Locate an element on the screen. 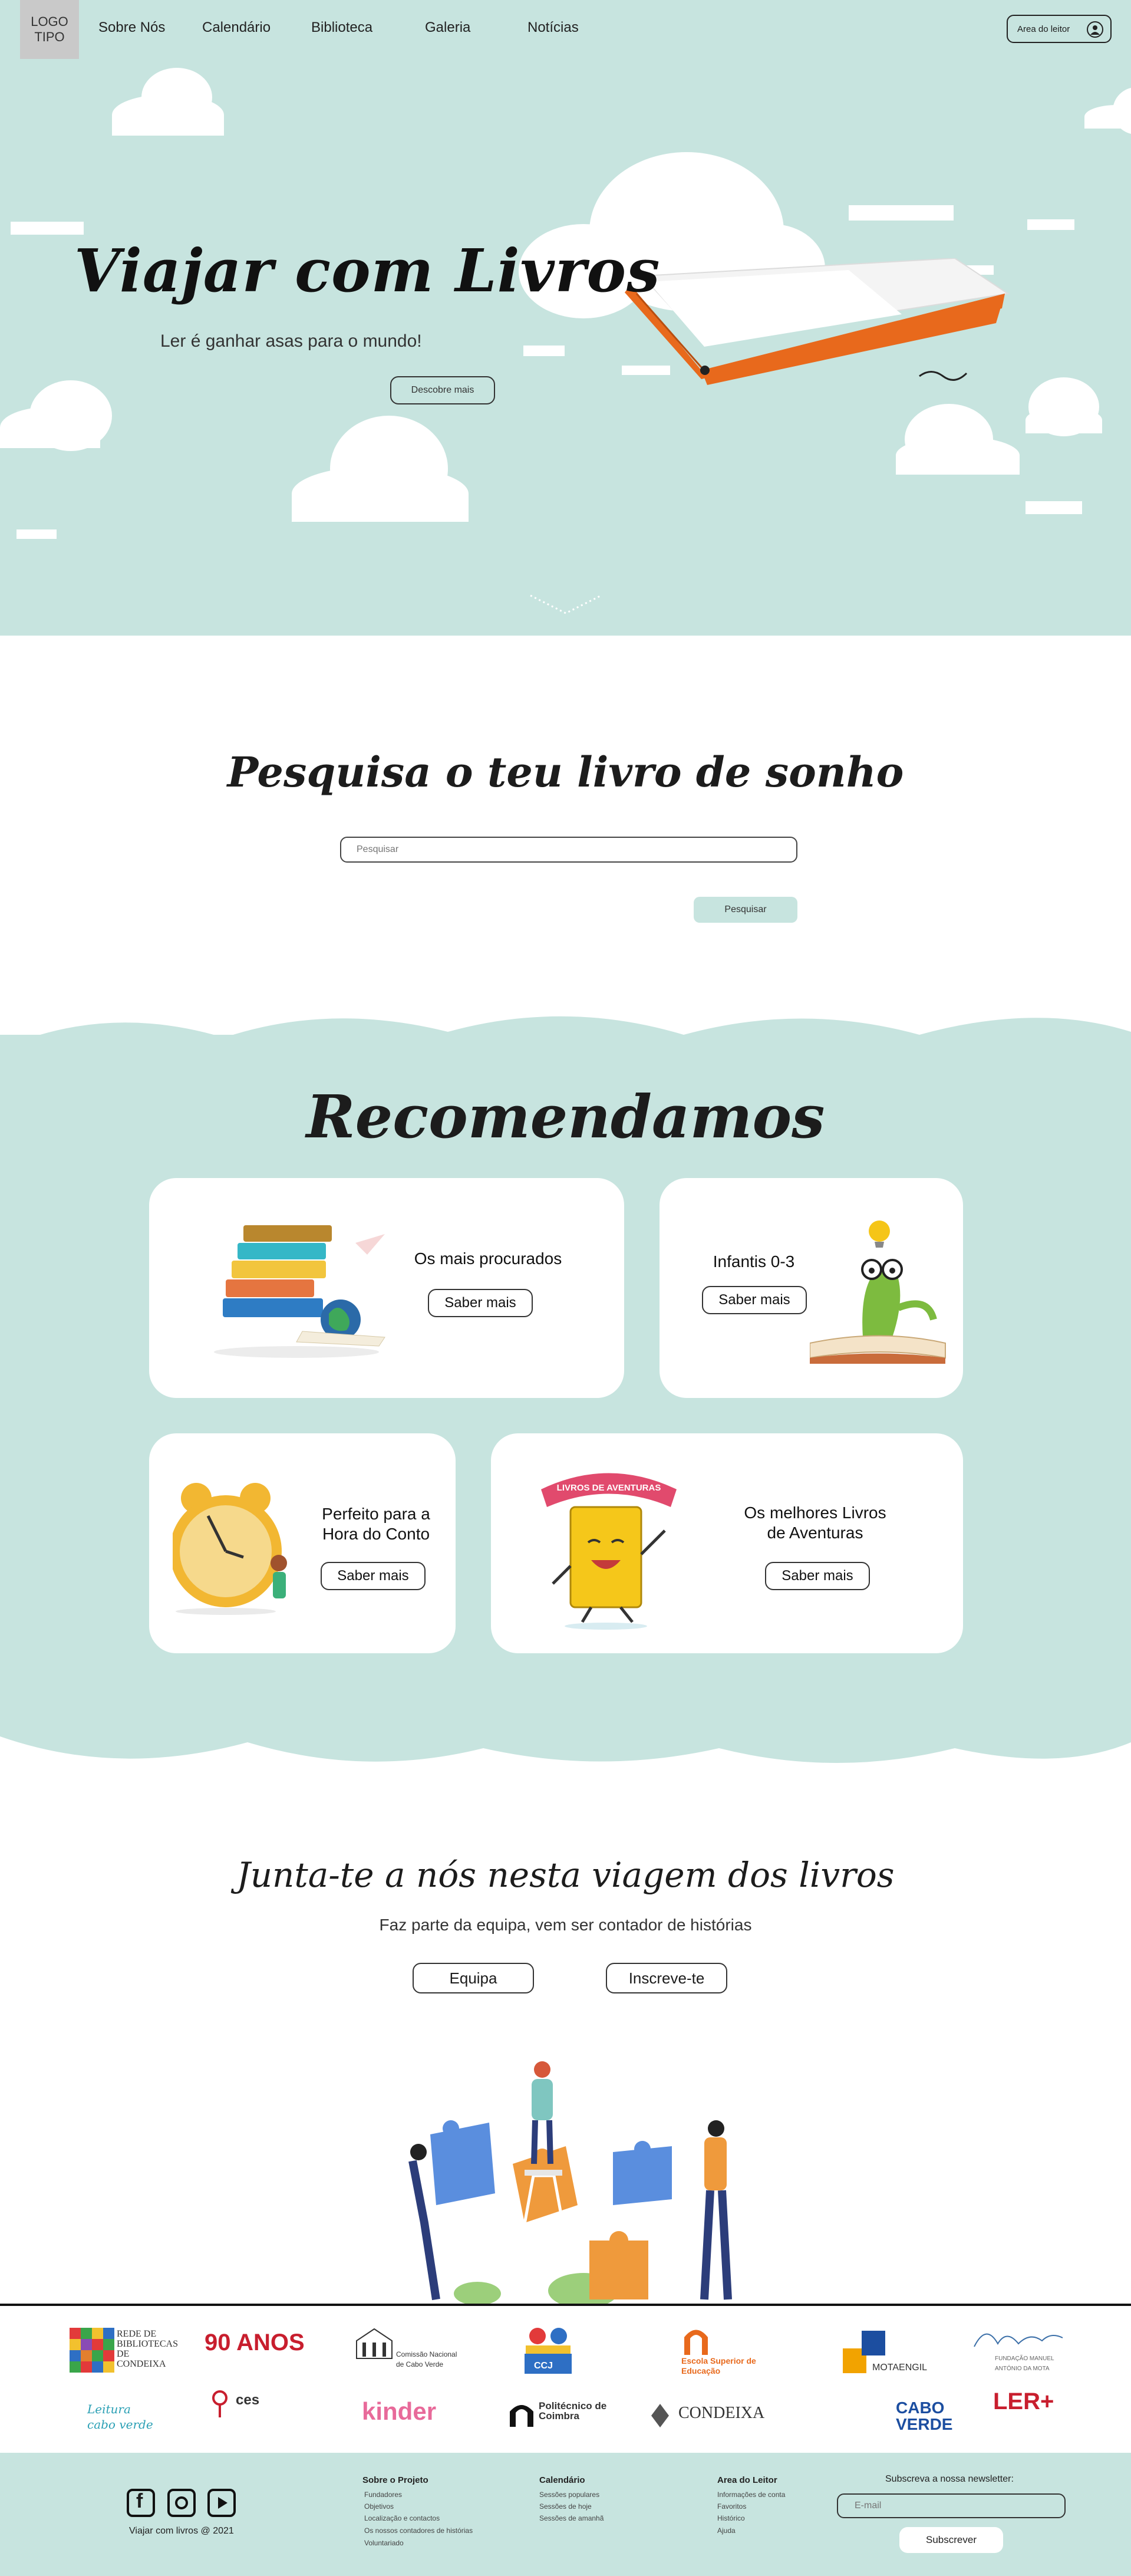 The width and height of the screenshot is (1131, 2576). instagram-icon is located at coordinates (181, 2503).